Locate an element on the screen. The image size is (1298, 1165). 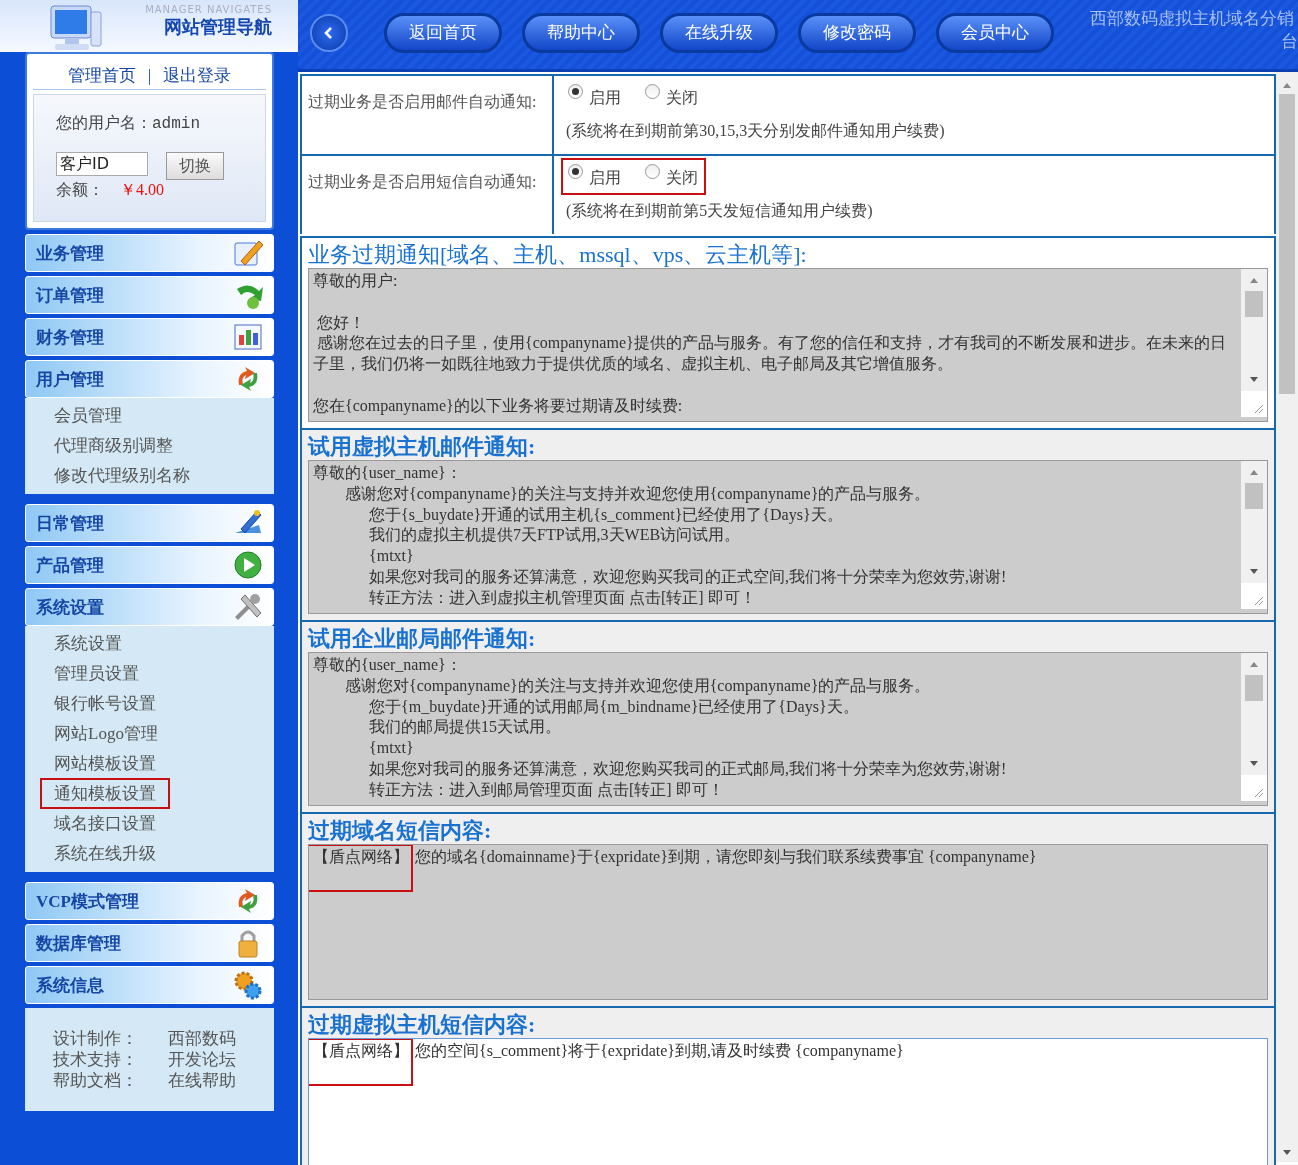
footer-label: 帮助文档： is located at coordinates (95, 1080).